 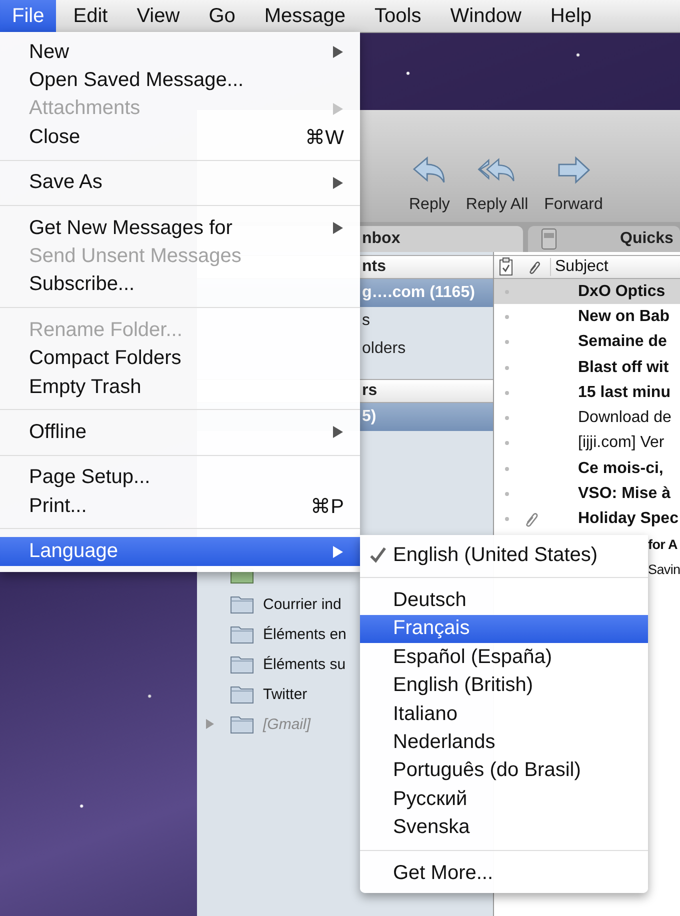 I want to click on menu-bar-item: Help, so click(x=571, y=16).